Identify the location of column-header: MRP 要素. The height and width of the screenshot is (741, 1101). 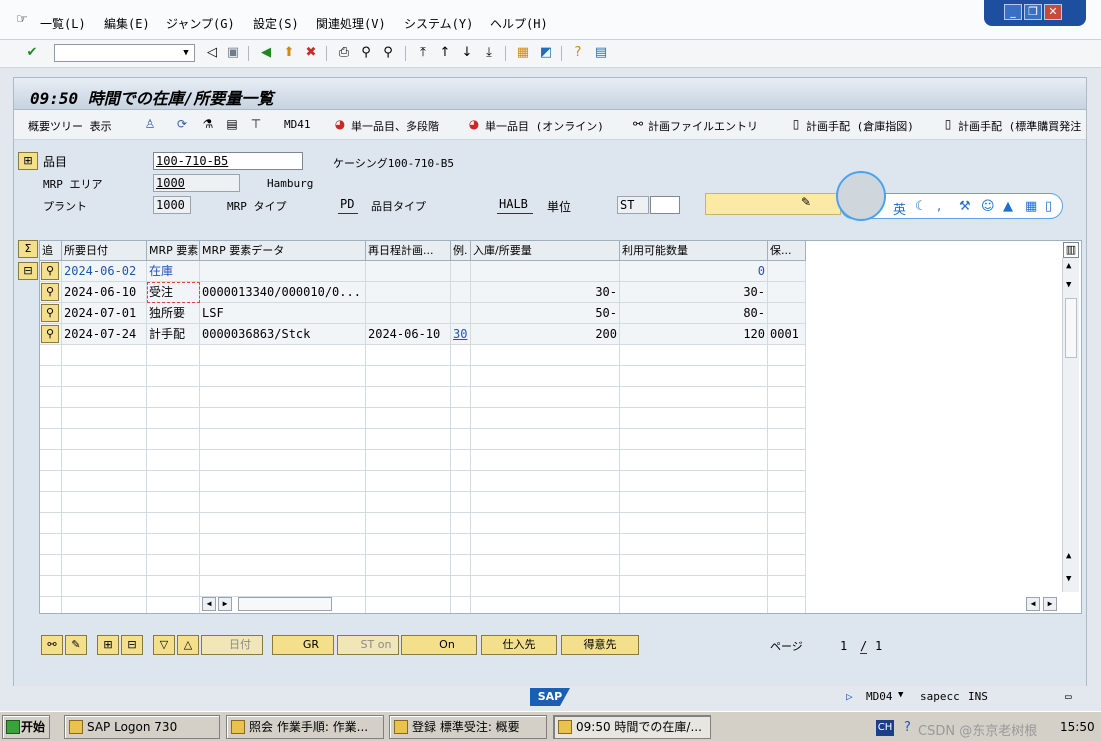
(173, 251).